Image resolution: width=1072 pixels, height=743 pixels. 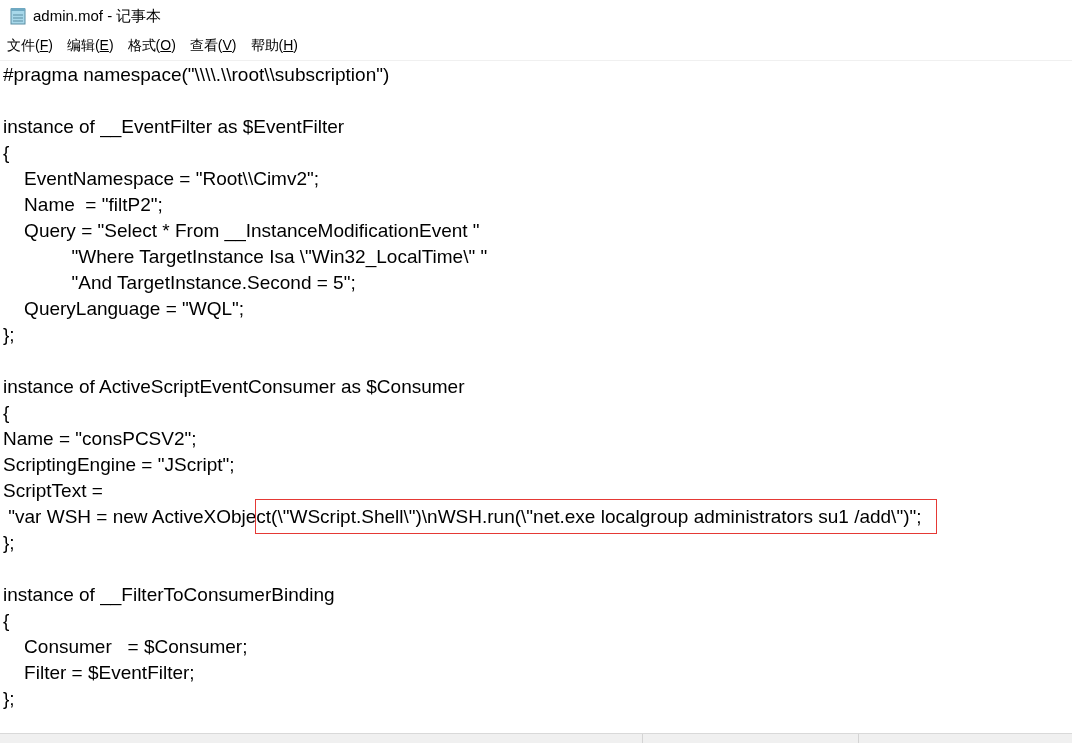 What do you see at coordinates (174, 127) in the screenshot?
I see `code-text: instance of __EventFilter as $EventFilter` at bounding box center [174, 127].